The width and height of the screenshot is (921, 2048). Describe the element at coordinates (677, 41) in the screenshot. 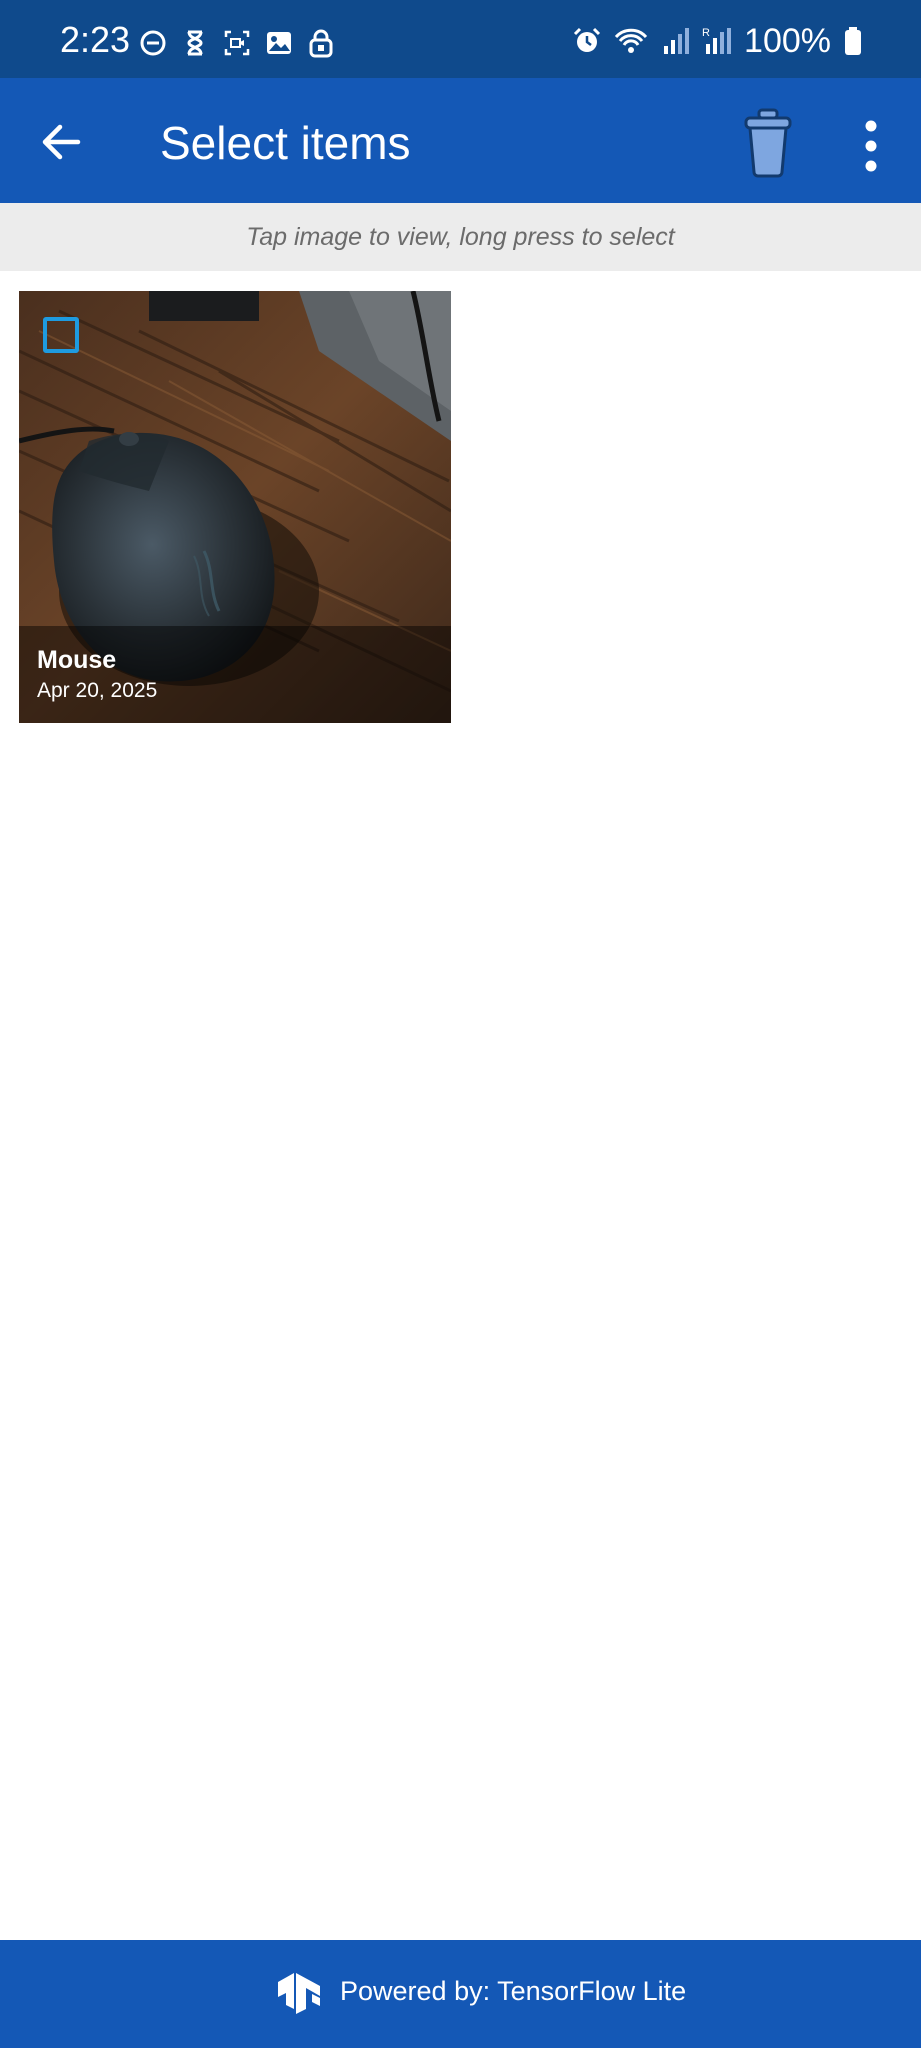

I see `signal-icon` at that location.